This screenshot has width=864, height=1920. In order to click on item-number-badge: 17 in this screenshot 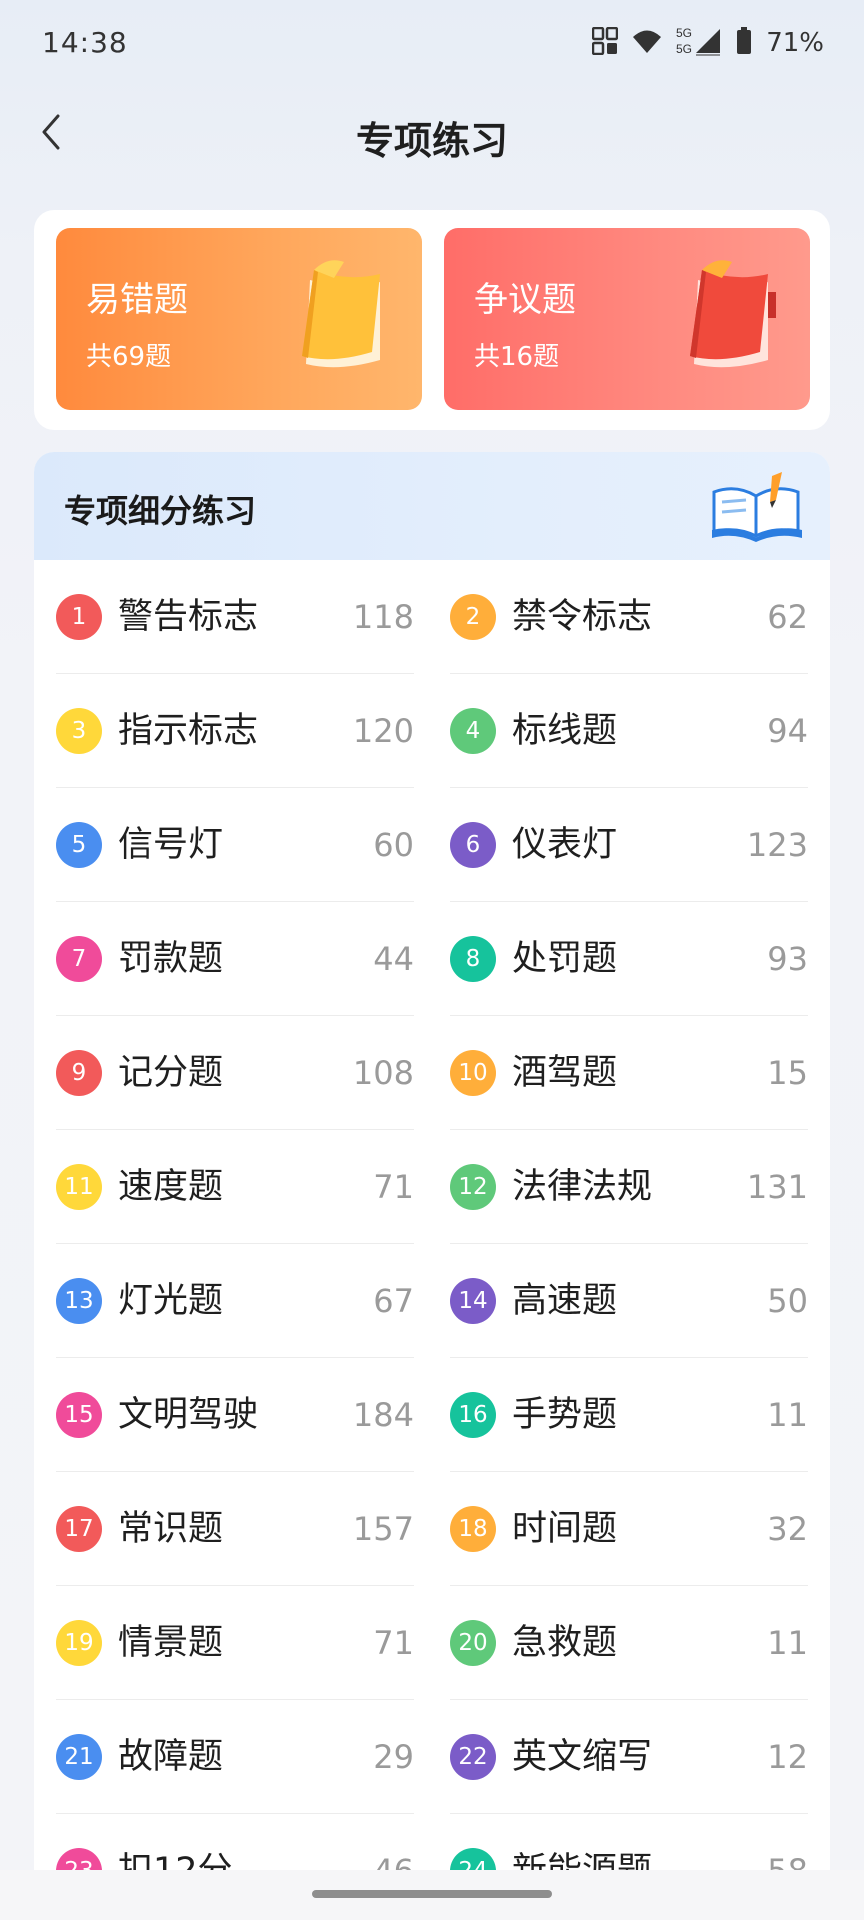, I will do `click(79, 1529)`.